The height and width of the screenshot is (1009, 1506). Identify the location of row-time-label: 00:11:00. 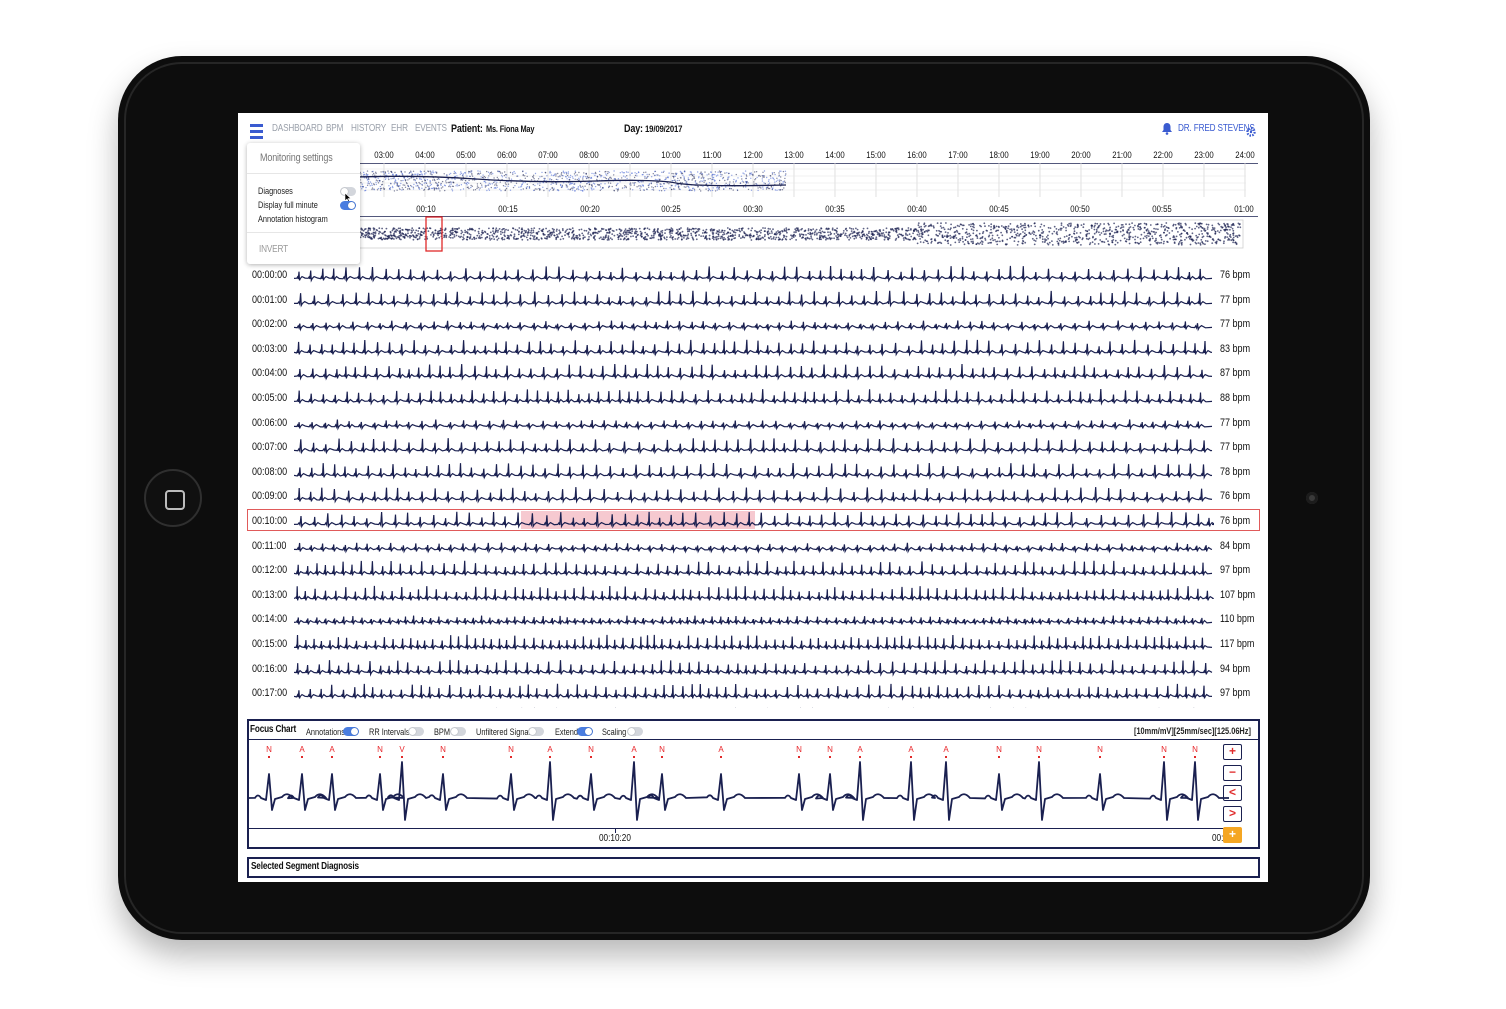
(269, 545).